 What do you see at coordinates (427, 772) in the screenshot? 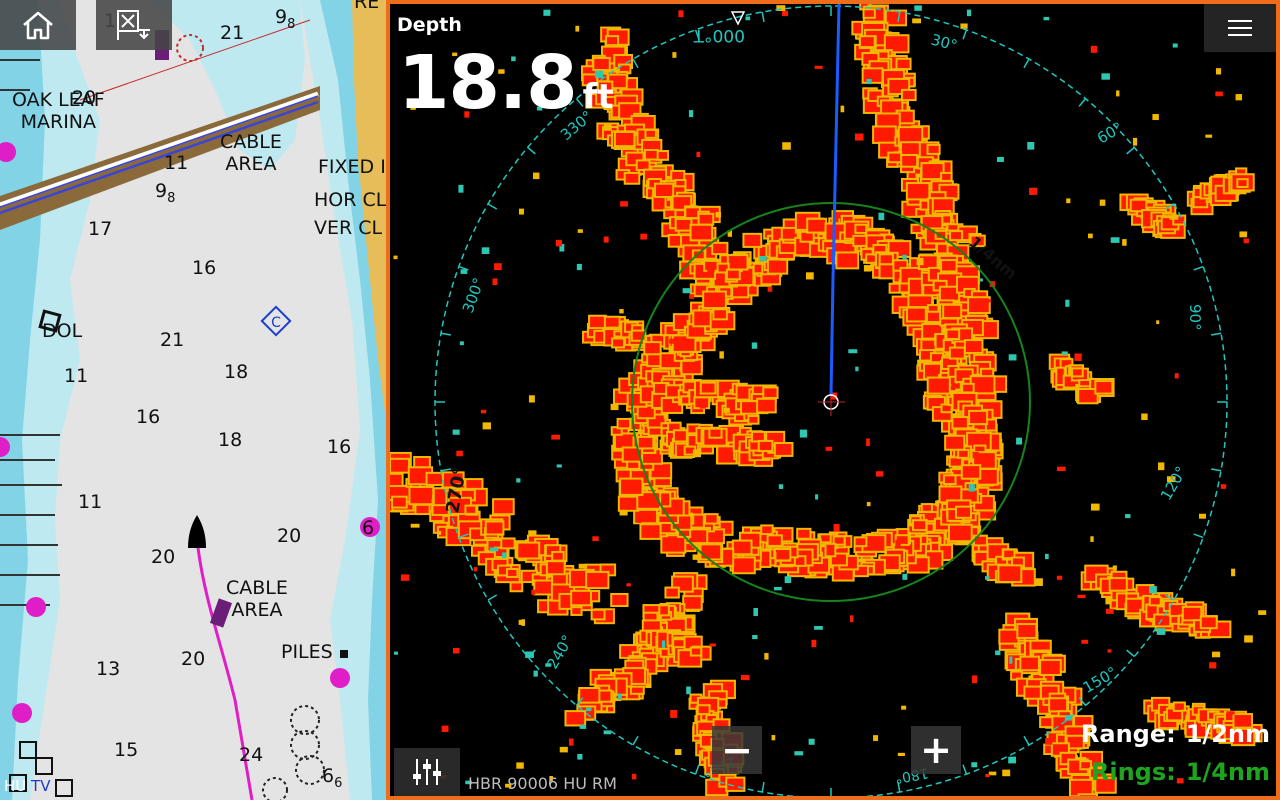
I see `adjust-button` at bounding box center [427, 772].